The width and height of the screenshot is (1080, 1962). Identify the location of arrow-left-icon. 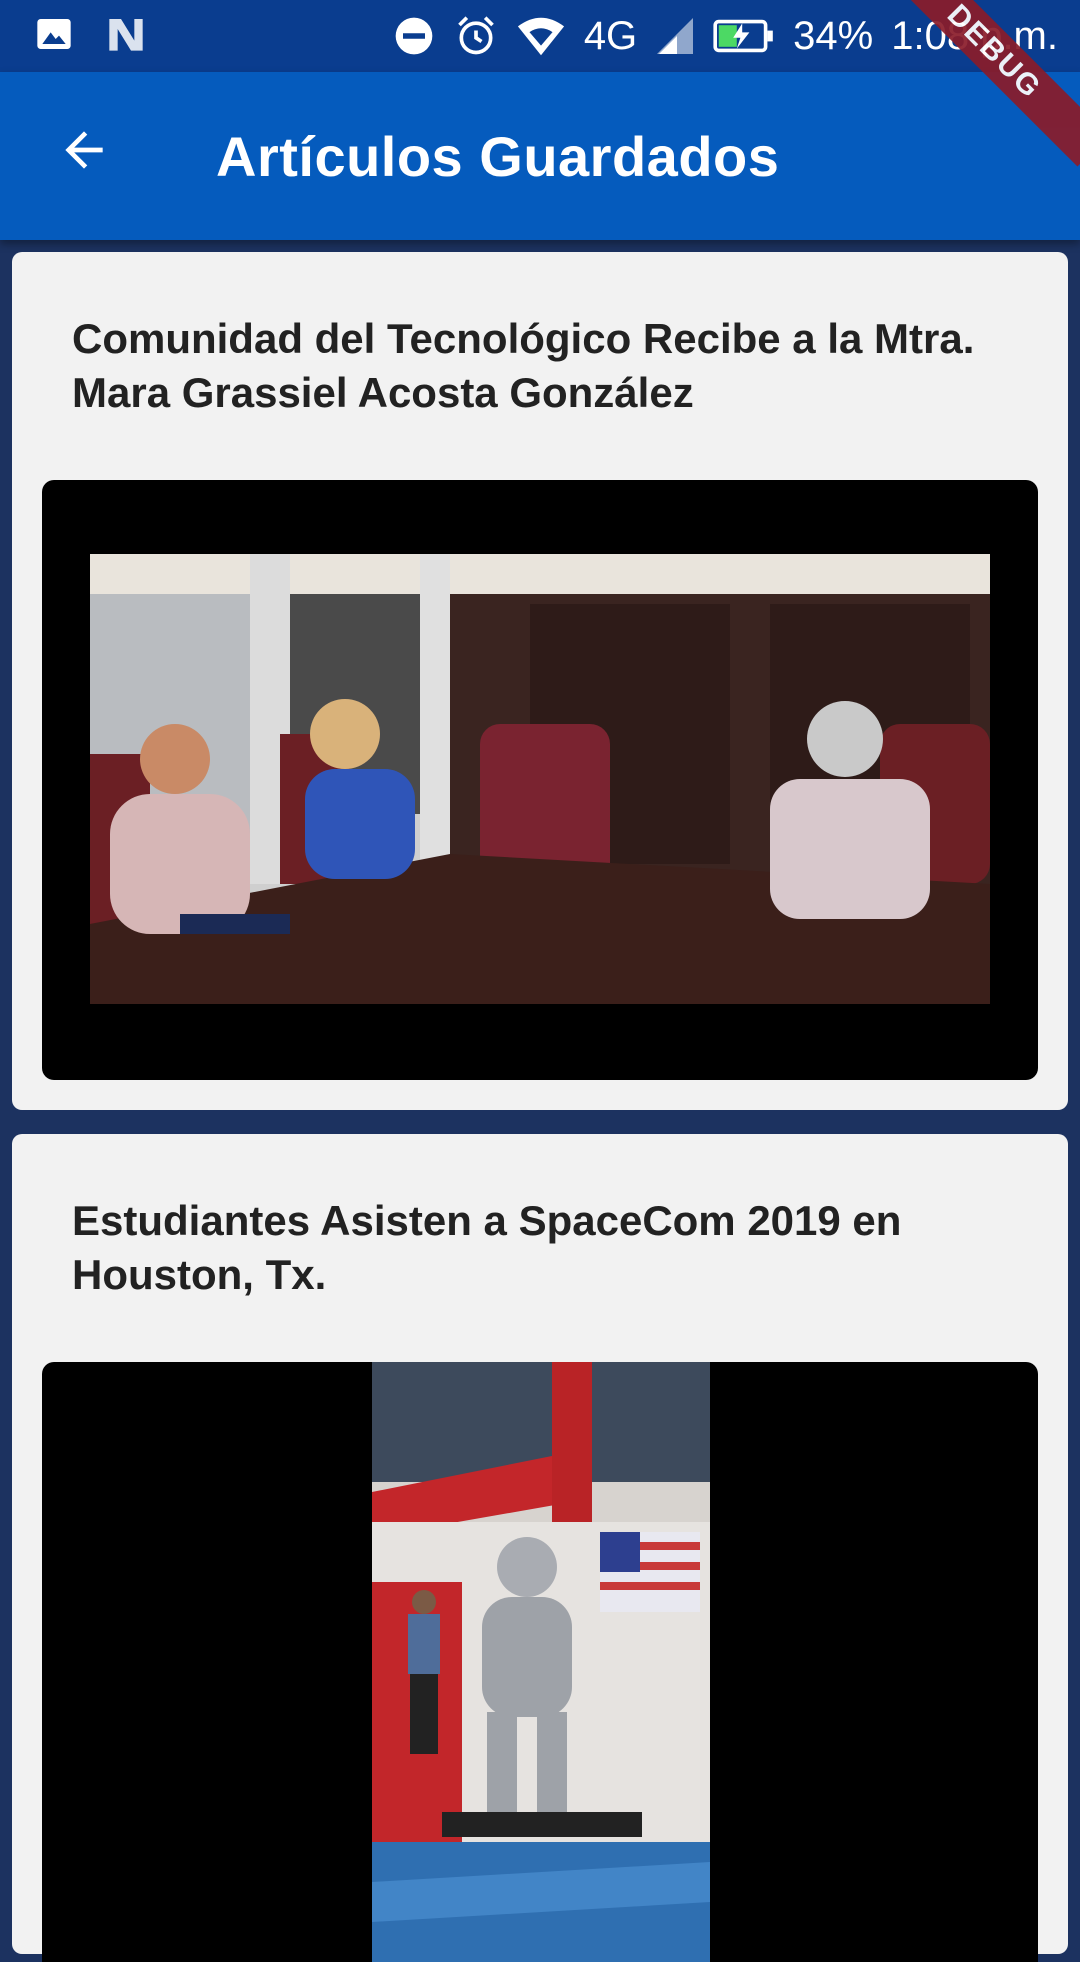
(84, 152).